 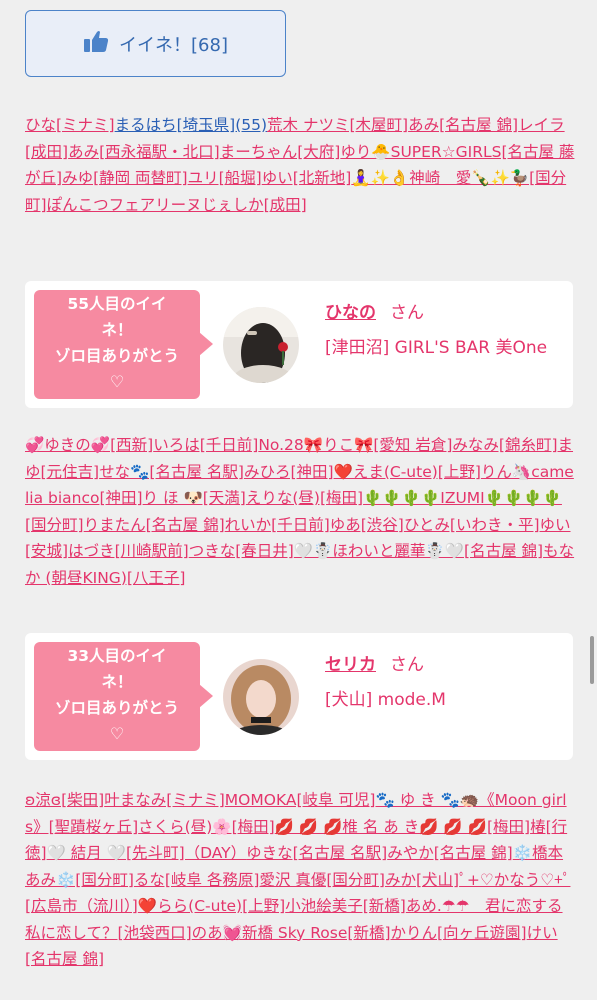 What do you see at coordinates (300, 800) in the screenshot?
I see `liked-by-name-link: MOMOKA[岐阜 可児]` at bounding box center [300, 800].